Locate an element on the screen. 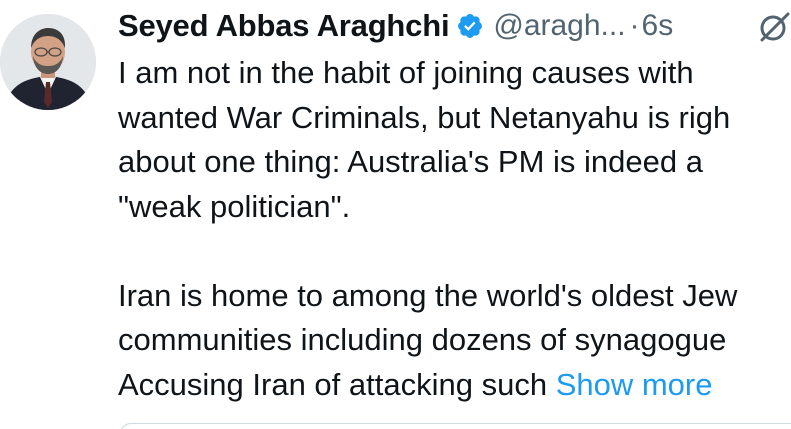  media-card-edge is located at coordinates (455, 426).